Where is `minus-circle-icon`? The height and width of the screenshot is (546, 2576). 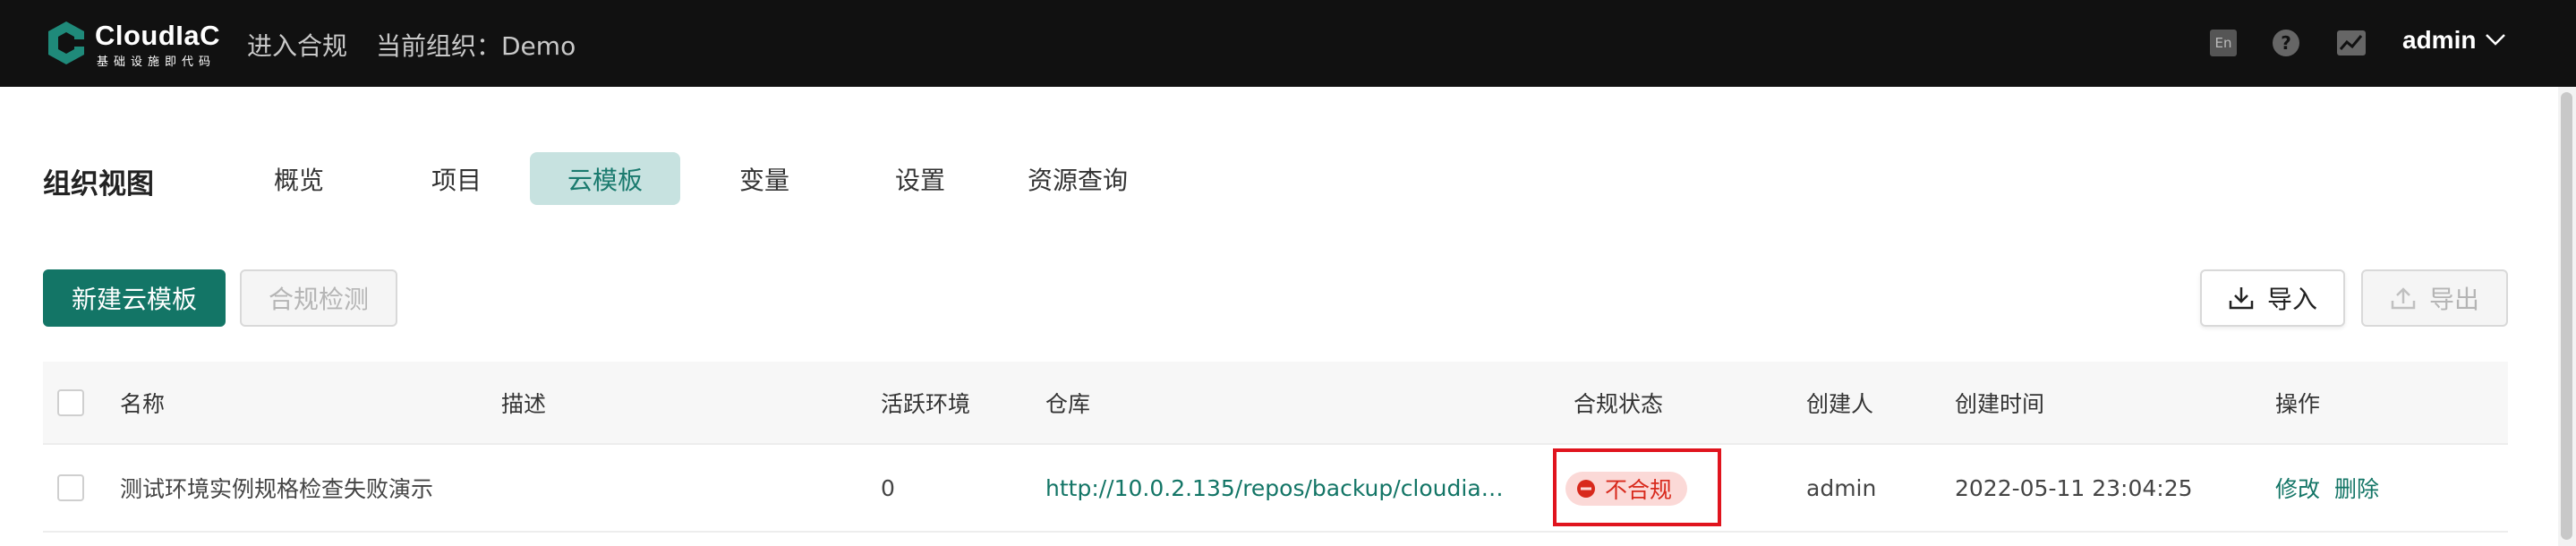
minus-circle-icon is located at coordinates (1586, 489).